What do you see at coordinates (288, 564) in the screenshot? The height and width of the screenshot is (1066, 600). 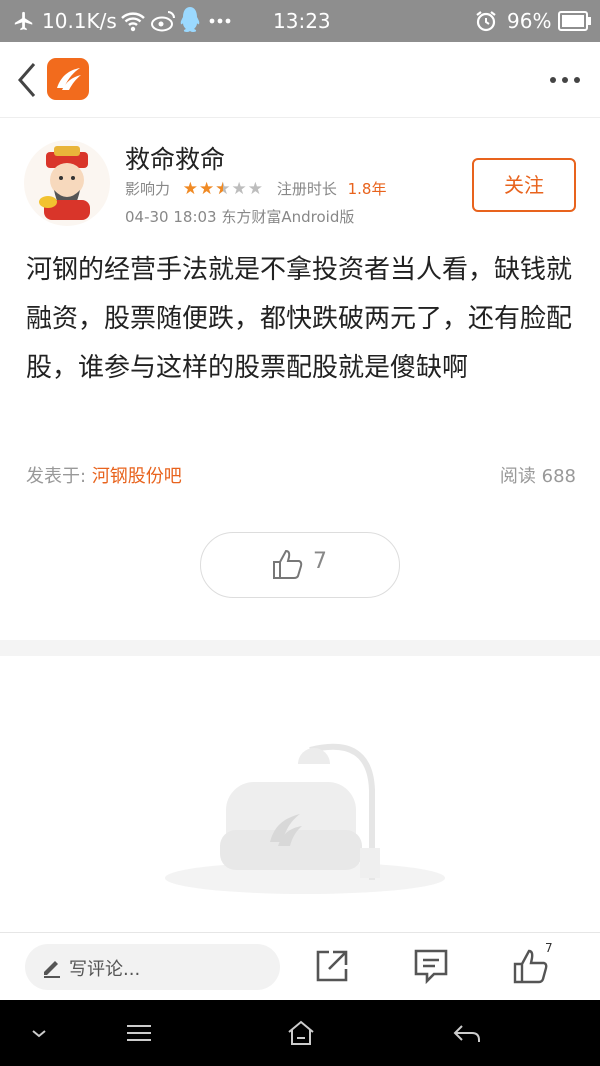 I see `thumb-up-icon` at bounding box center [288, 564].